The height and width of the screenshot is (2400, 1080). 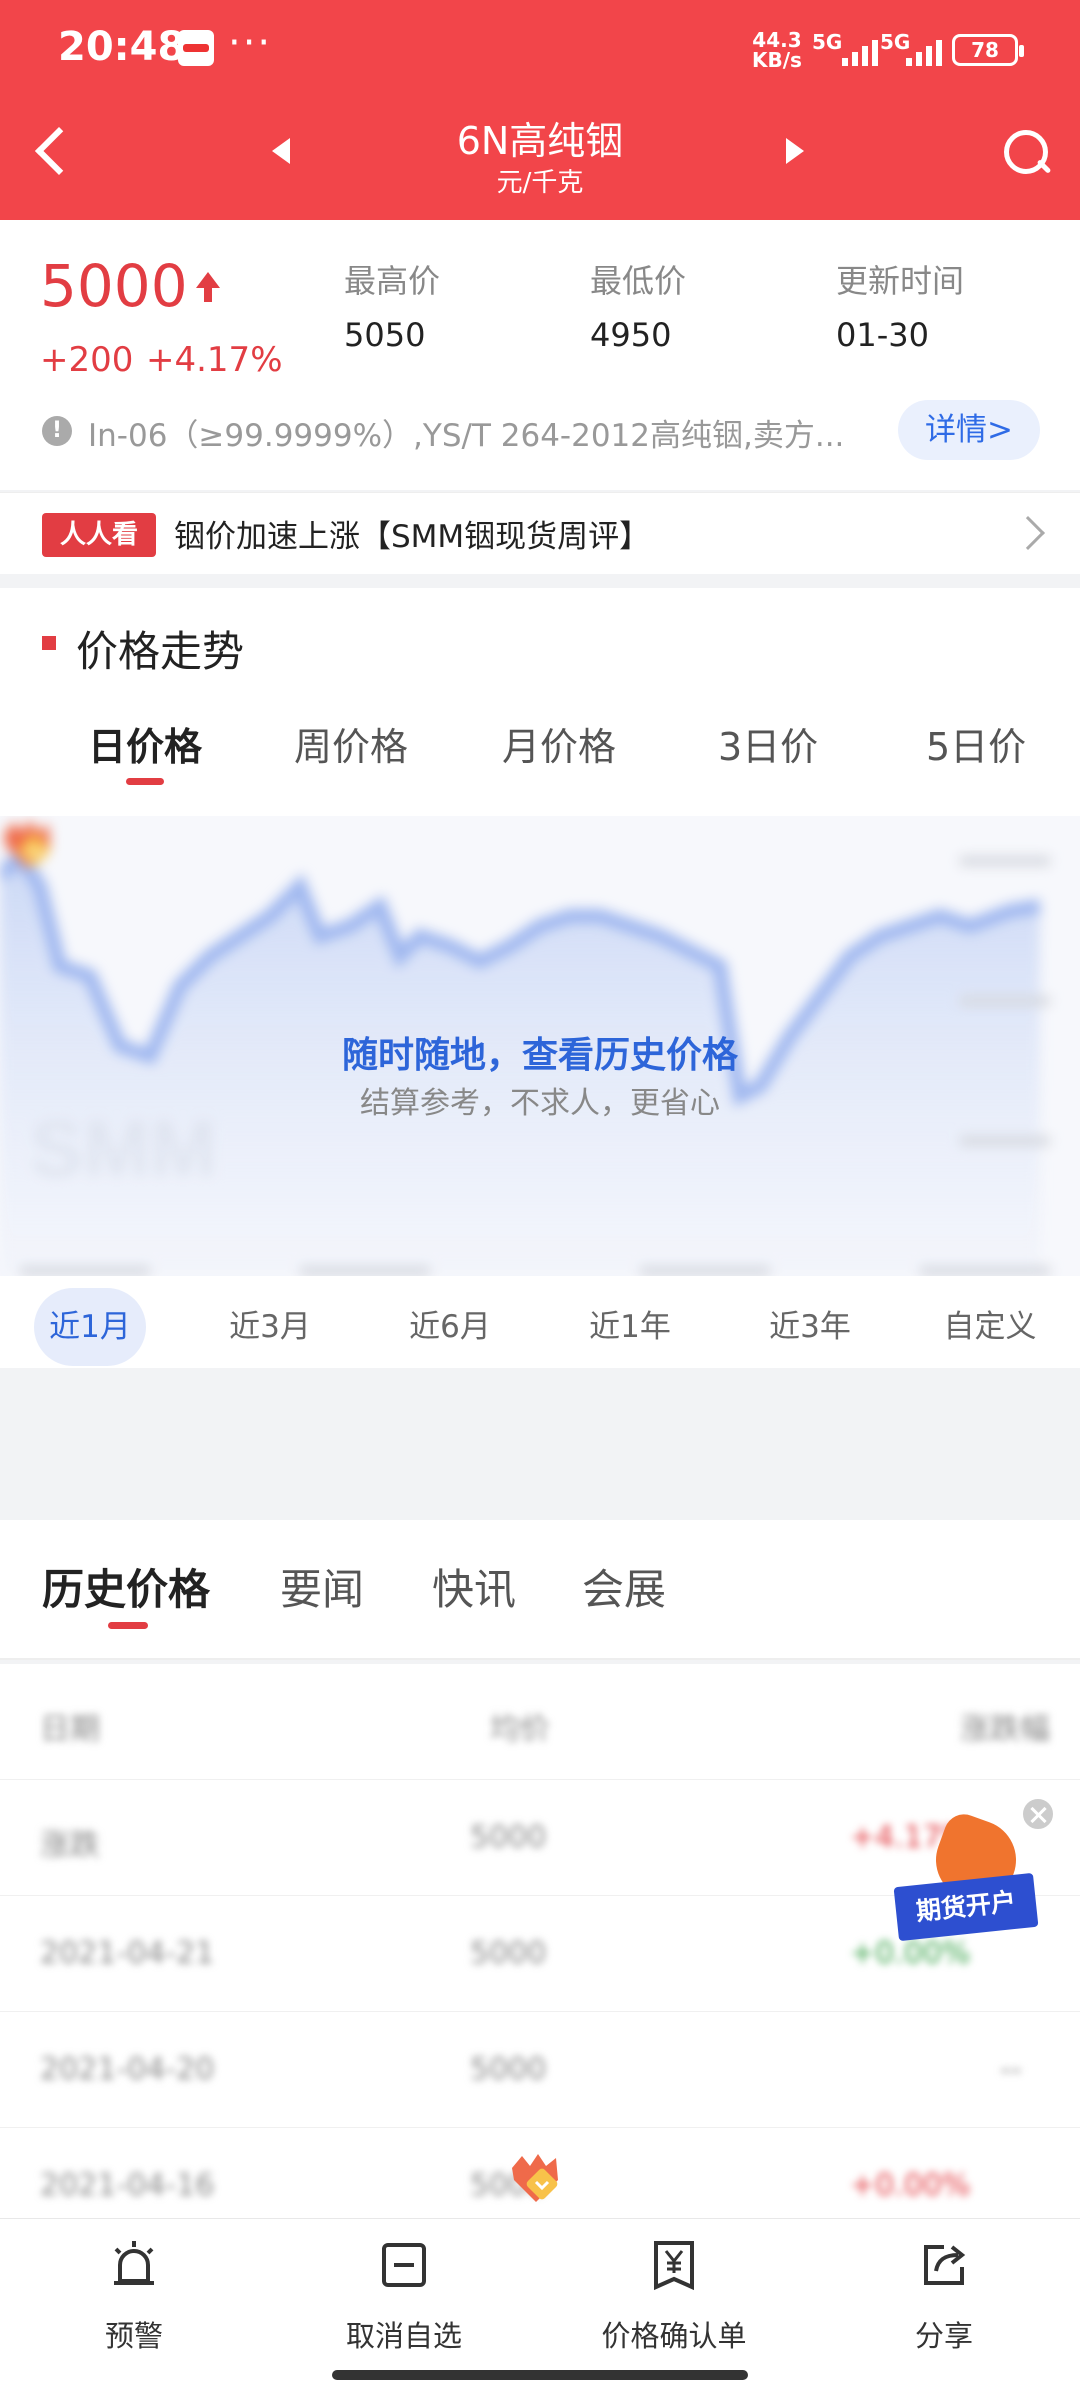 What do you see at coordinates (539, 1055) in the screenshot?
I see `unlock-history-title: 随时随地，查看历史价格` at bounding box center [539, 1055].